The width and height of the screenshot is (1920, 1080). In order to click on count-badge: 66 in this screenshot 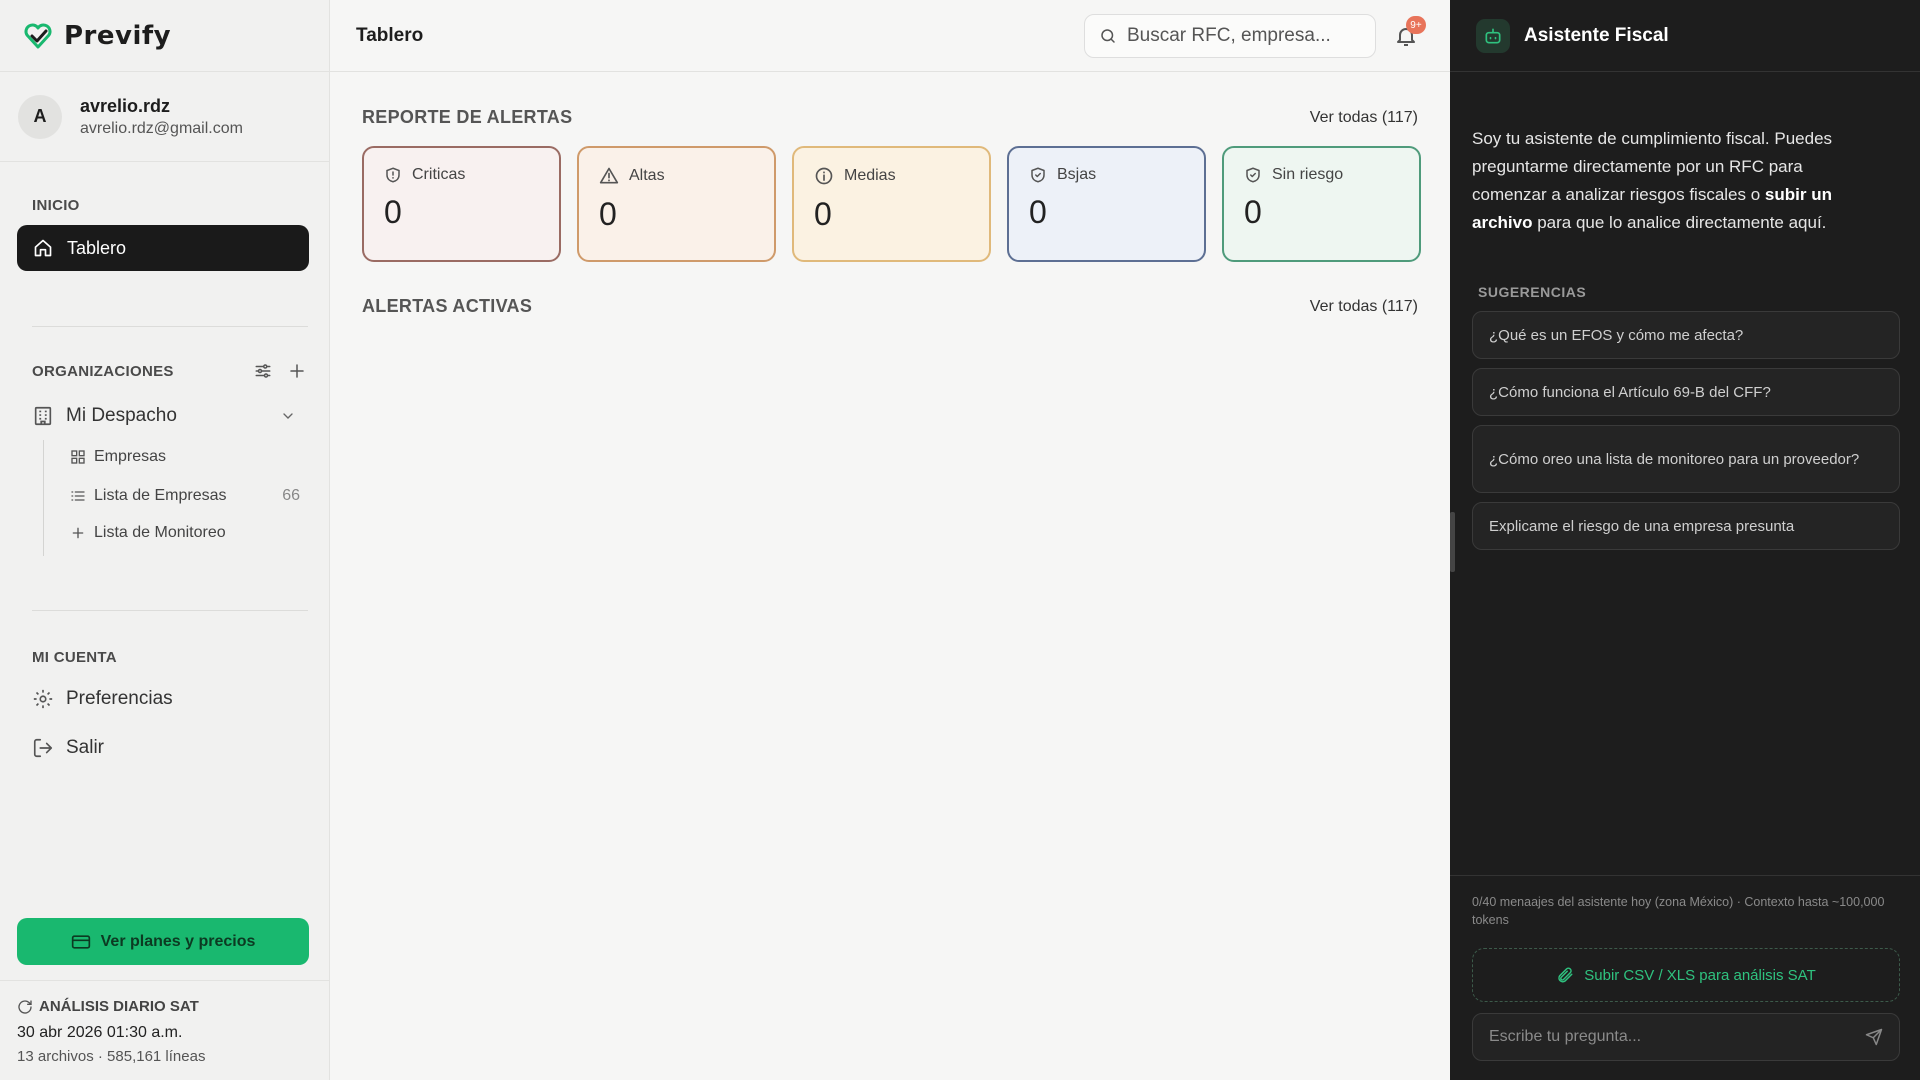, I will do `click(291, 495)`.